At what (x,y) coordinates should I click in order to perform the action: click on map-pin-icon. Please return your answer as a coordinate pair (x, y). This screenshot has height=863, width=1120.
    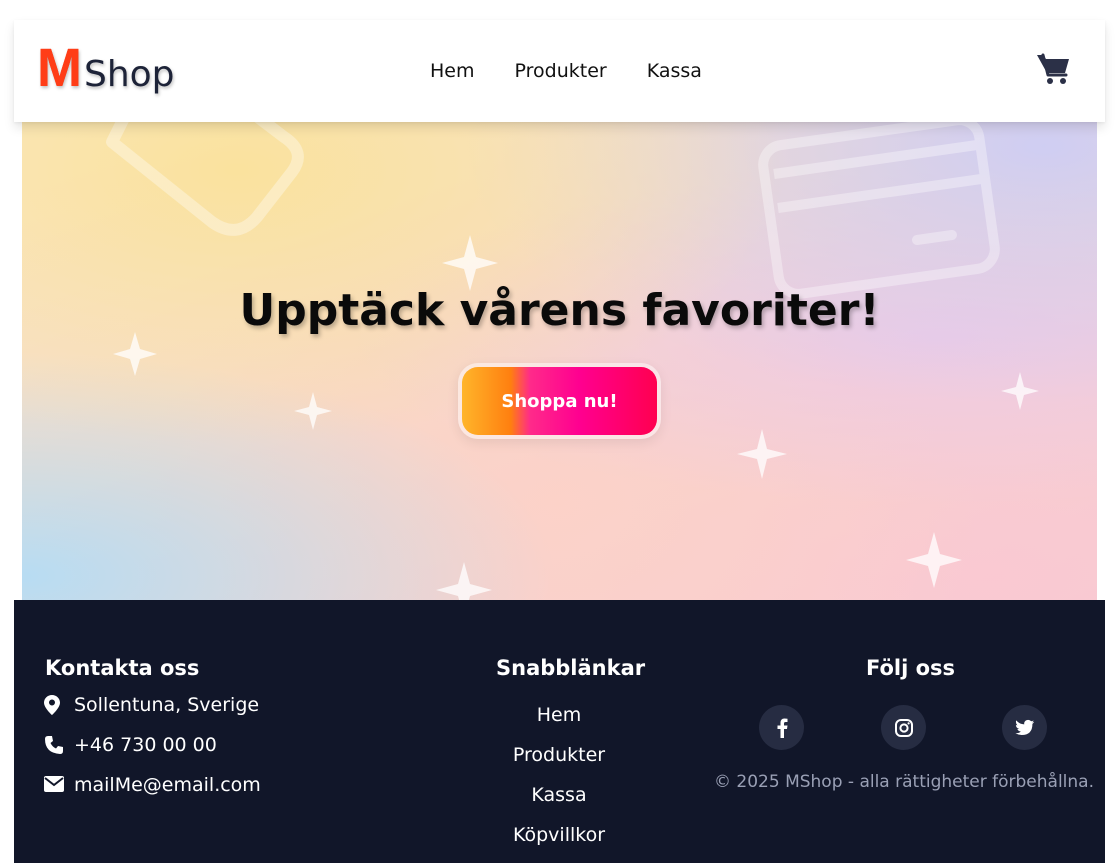
    Looking at the image, I should click on (54, 705).